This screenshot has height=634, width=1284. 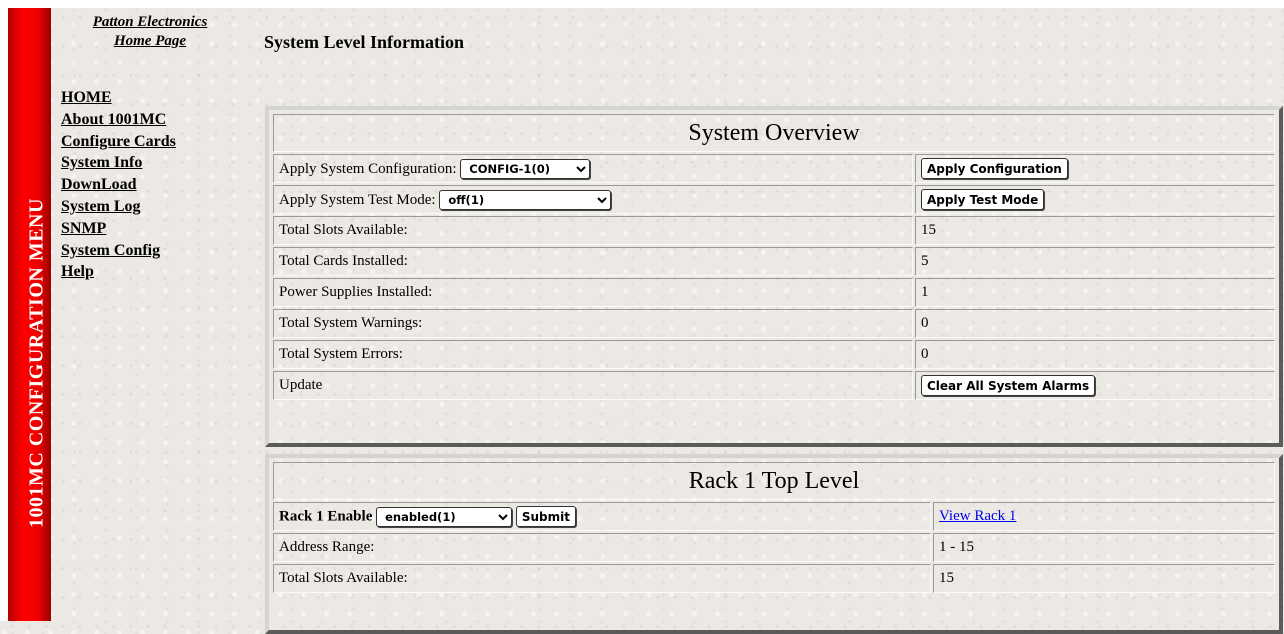 I want to click on home-page-link: Patton Electronics Home Page, so click(x=150, y=32).